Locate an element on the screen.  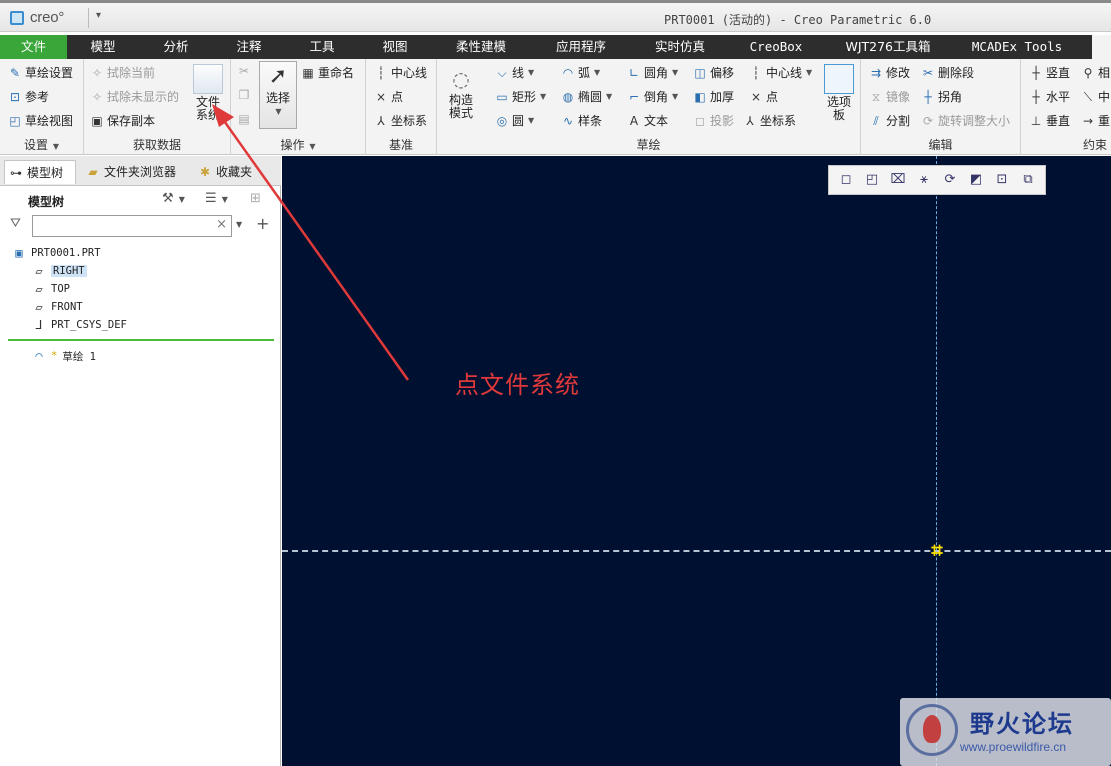
divide-label: 分割 is located at coordinates (898, 121).